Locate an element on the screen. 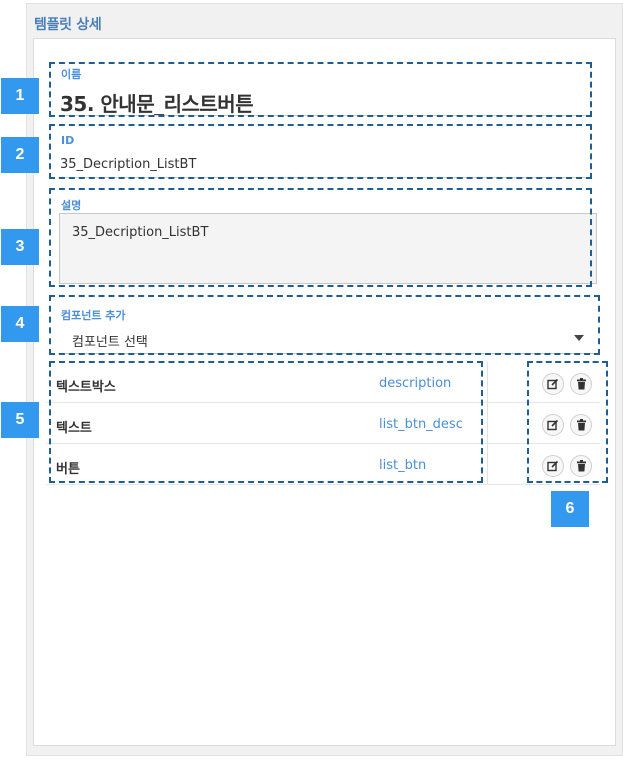 The image size is (623, 759). annotation-badge: 6 is located at coordinates (570, 509).